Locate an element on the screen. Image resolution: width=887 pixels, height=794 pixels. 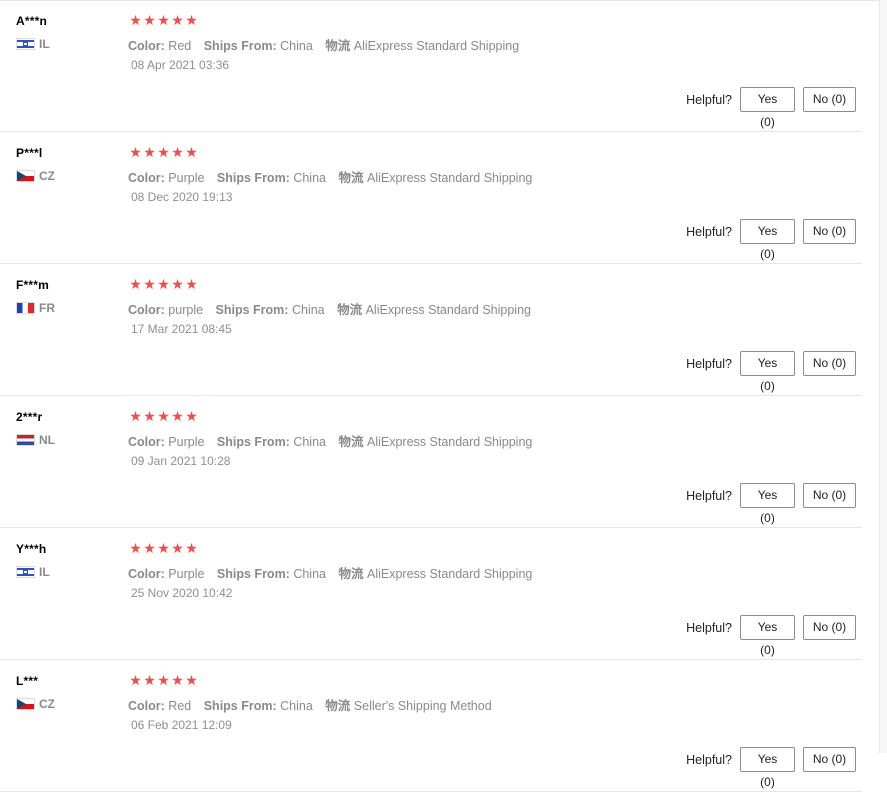
buyer-name: F***m is located at coordinates (33, 285).